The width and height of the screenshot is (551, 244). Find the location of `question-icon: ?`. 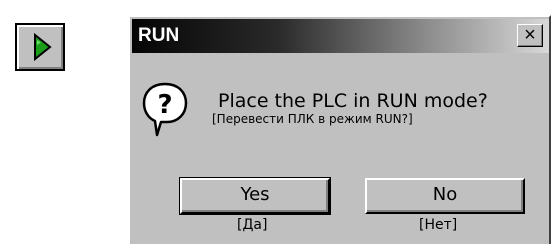

question-icon: ? is located at coordinates (165, 109).